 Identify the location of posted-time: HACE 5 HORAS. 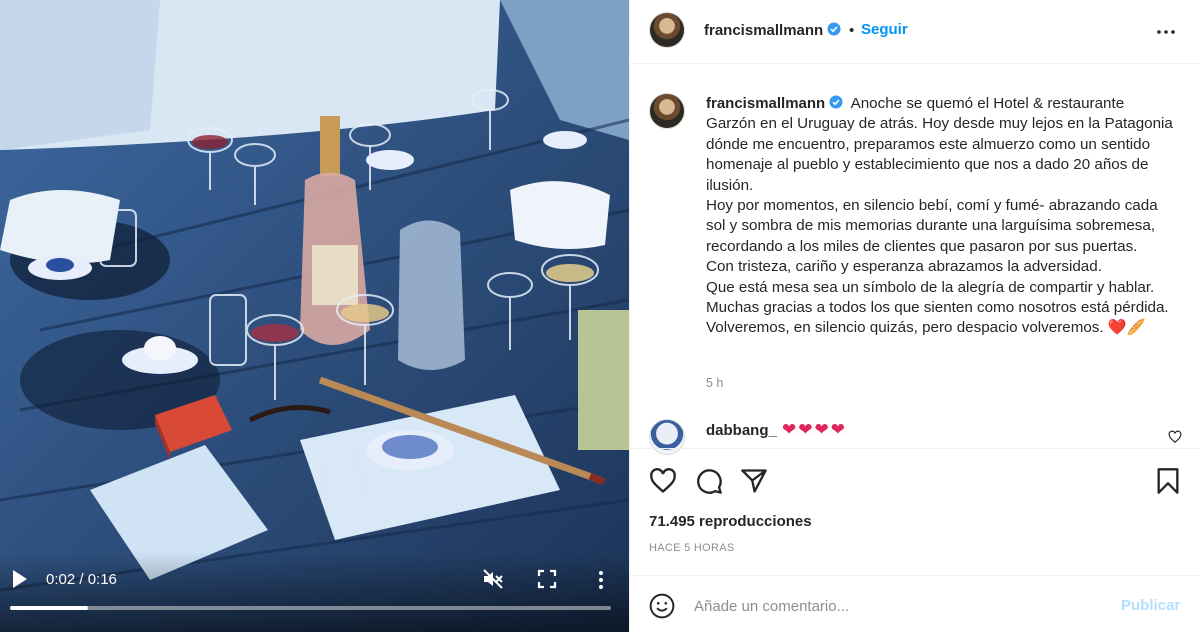
(692, 548).